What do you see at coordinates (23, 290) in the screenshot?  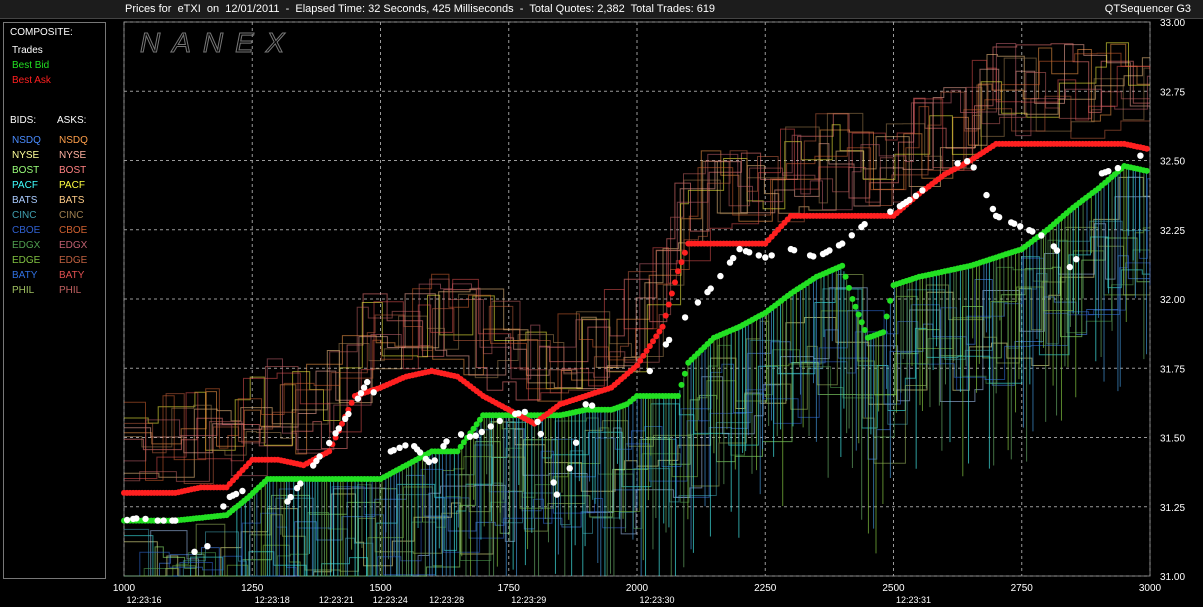 I see `legend-bid-phil: PHIL` at bounding box center [23, 290].